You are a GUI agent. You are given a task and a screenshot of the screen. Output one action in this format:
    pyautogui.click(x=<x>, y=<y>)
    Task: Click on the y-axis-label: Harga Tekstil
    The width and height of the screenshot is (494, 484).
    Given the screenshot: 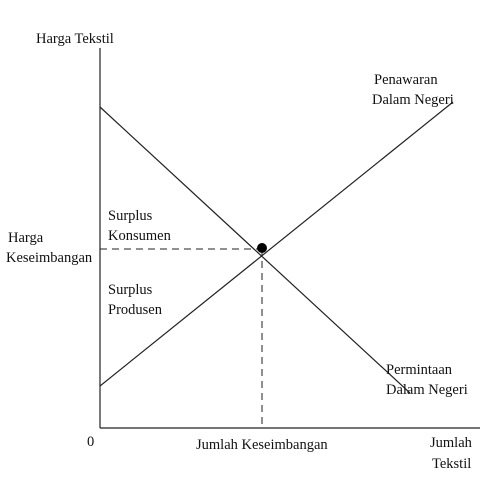 What is the action you would take?
    pyautogui.click(x=75, y=39)
    